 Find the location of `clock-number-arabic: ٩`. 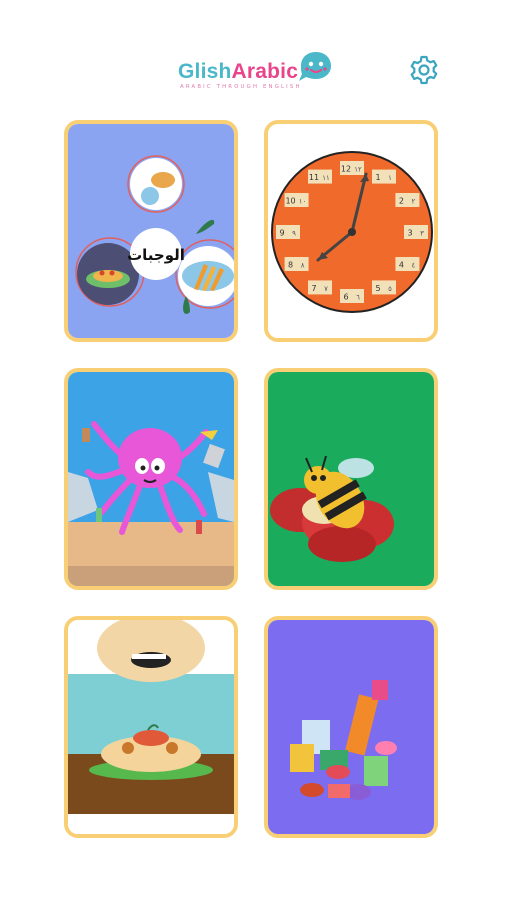

clock-number-arabic: ٩ is located at coordinates (294, 234).